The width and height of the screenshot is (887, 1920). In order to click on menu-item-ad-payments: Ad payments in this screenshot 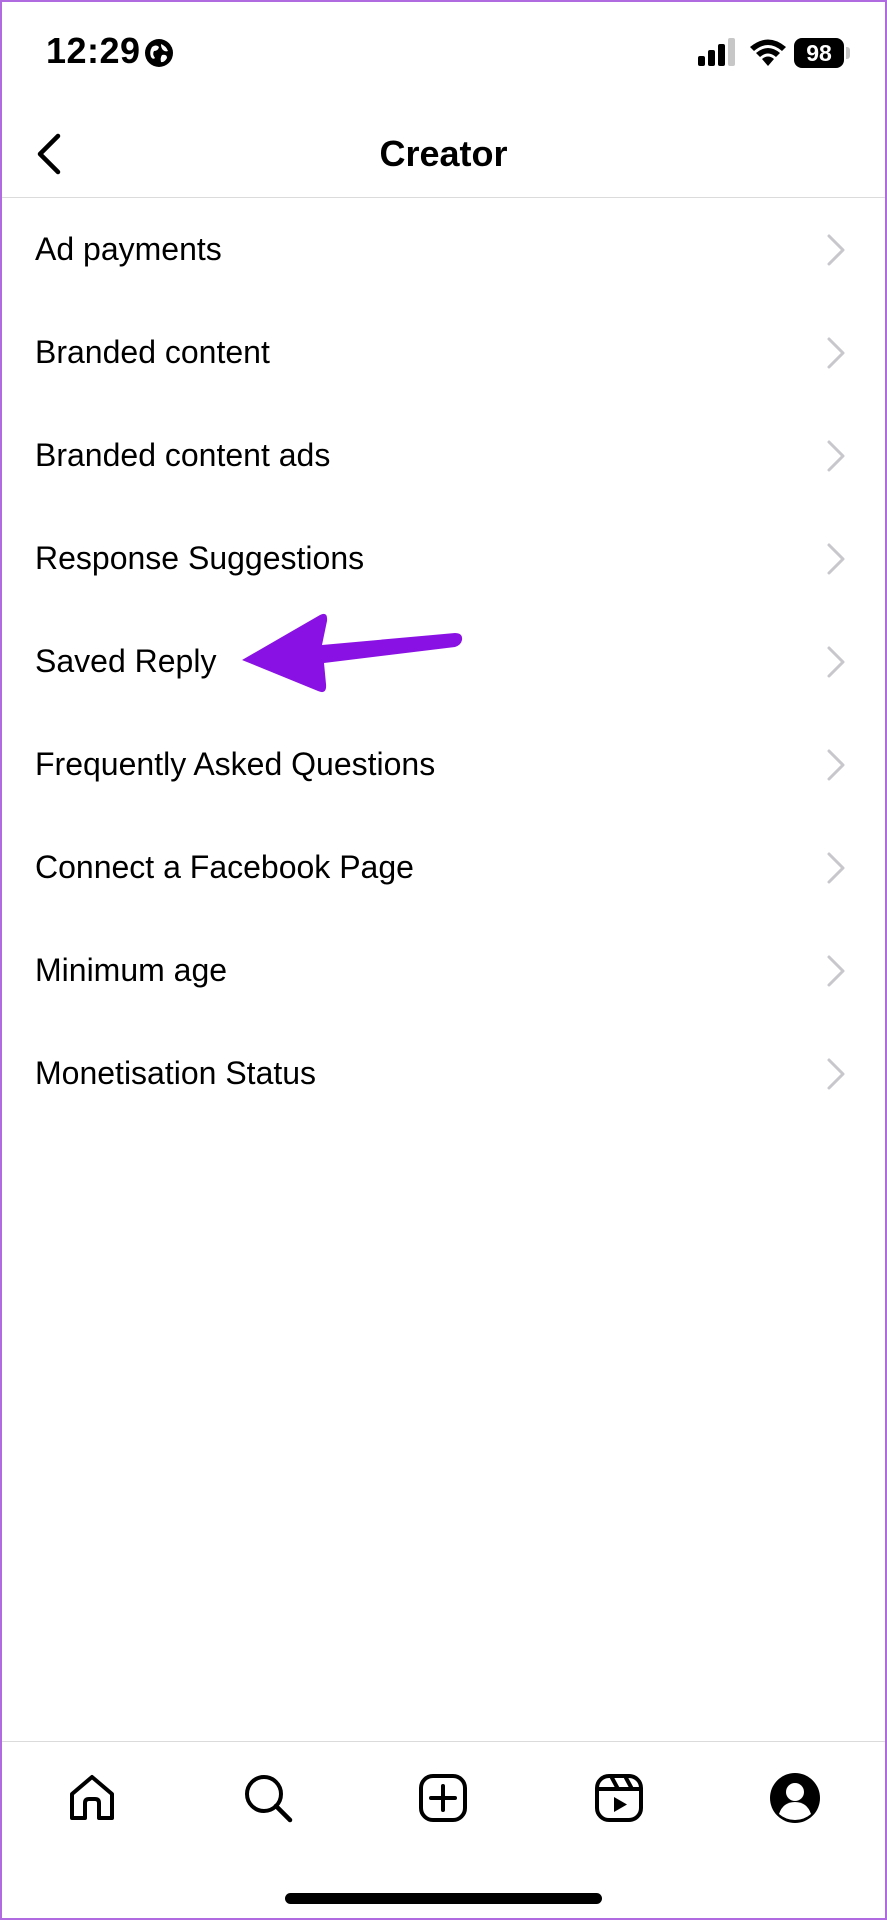, I will do `click(443, 249)`.